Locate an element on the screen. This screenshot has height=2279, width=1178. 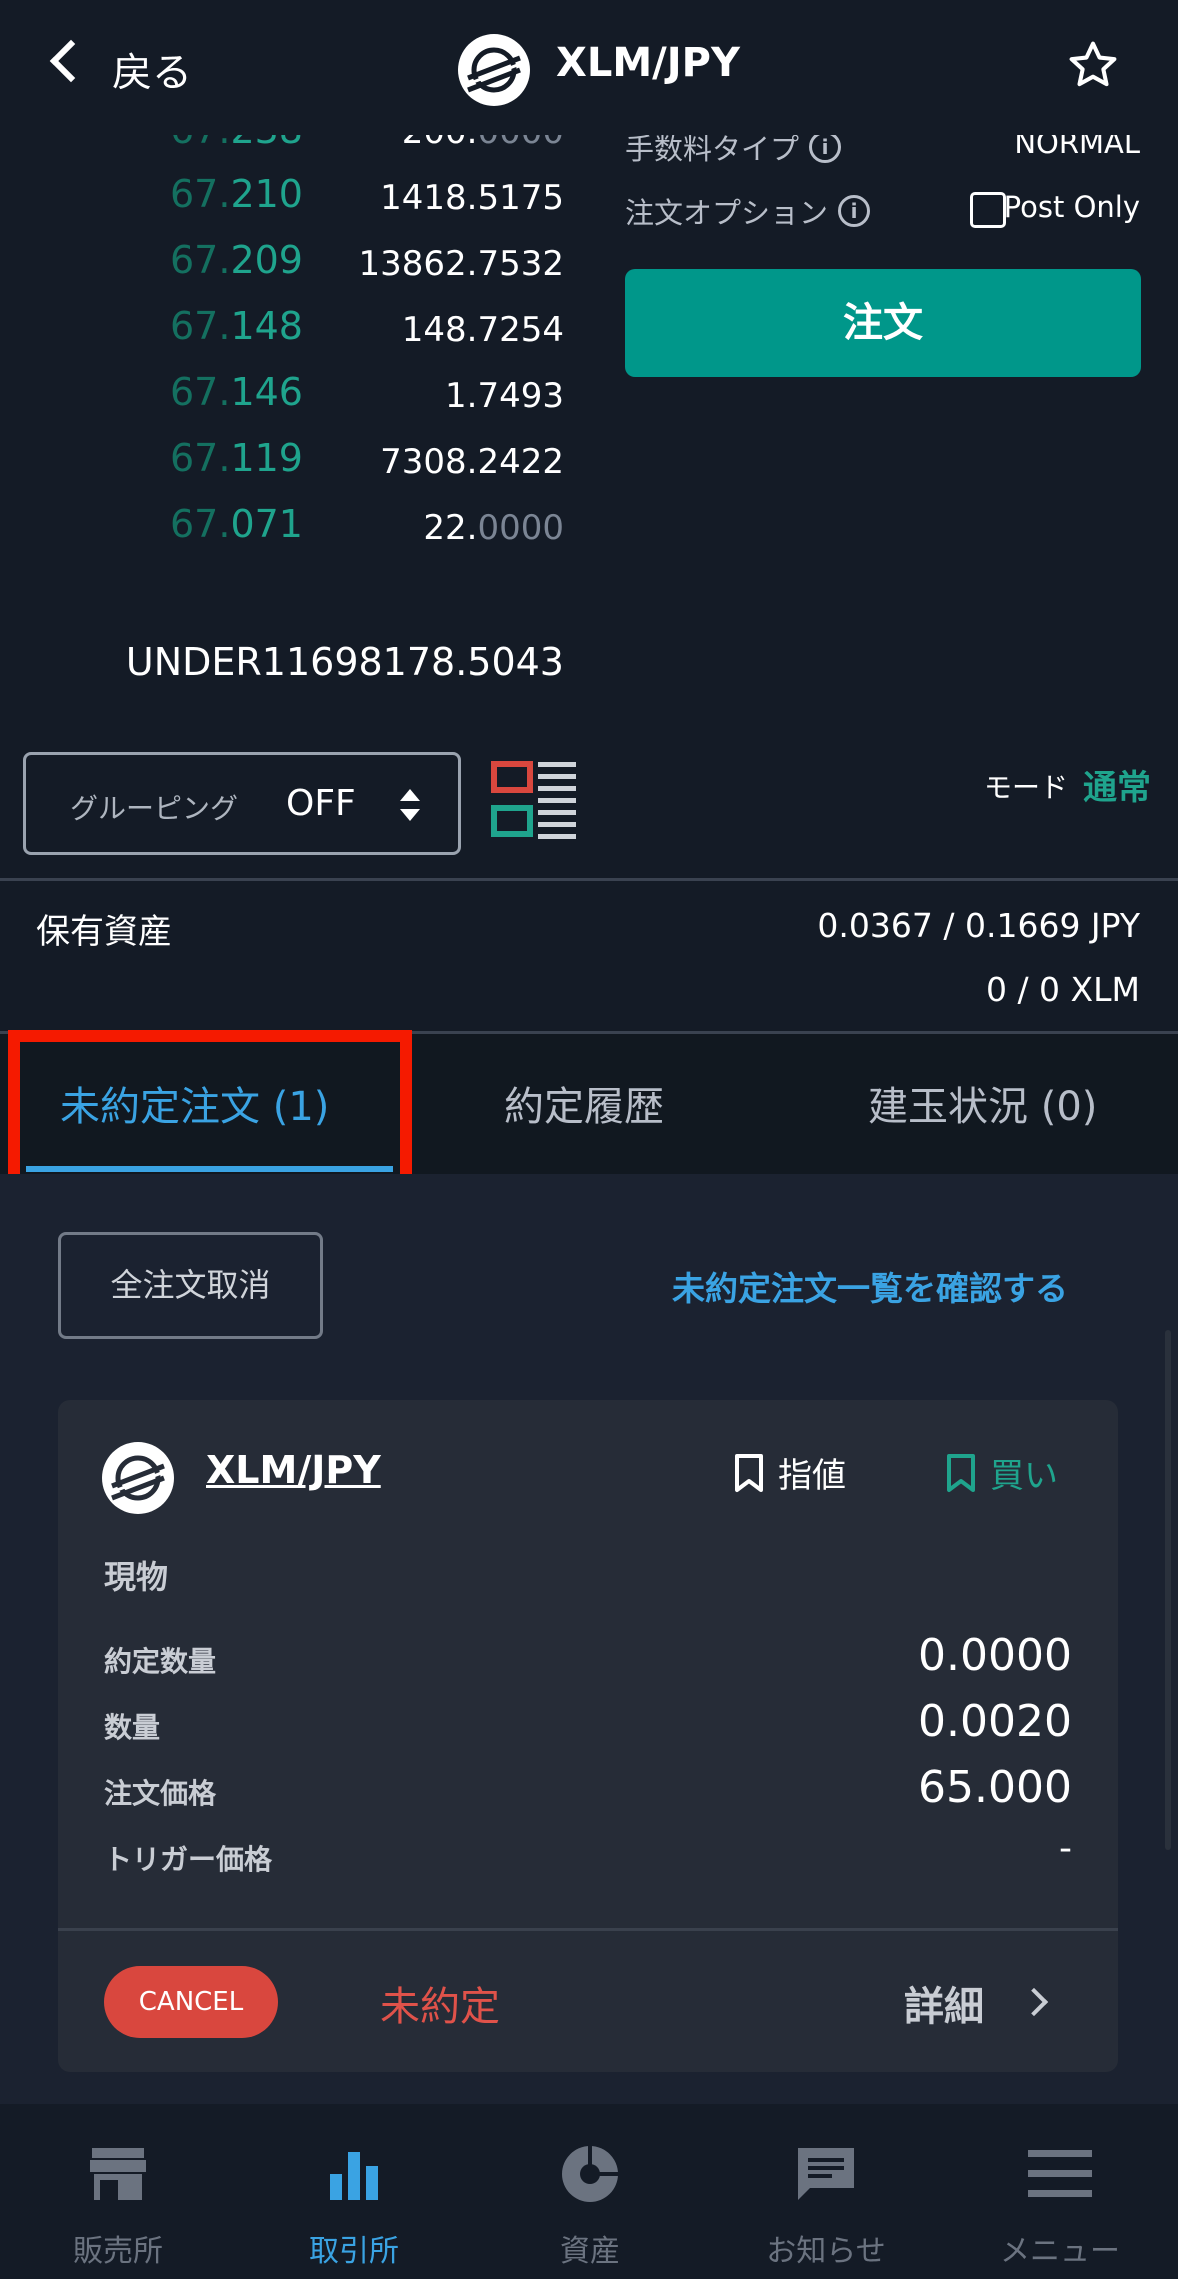
nav-item-sales: 販売所 is located at coordinates (118, 2207).